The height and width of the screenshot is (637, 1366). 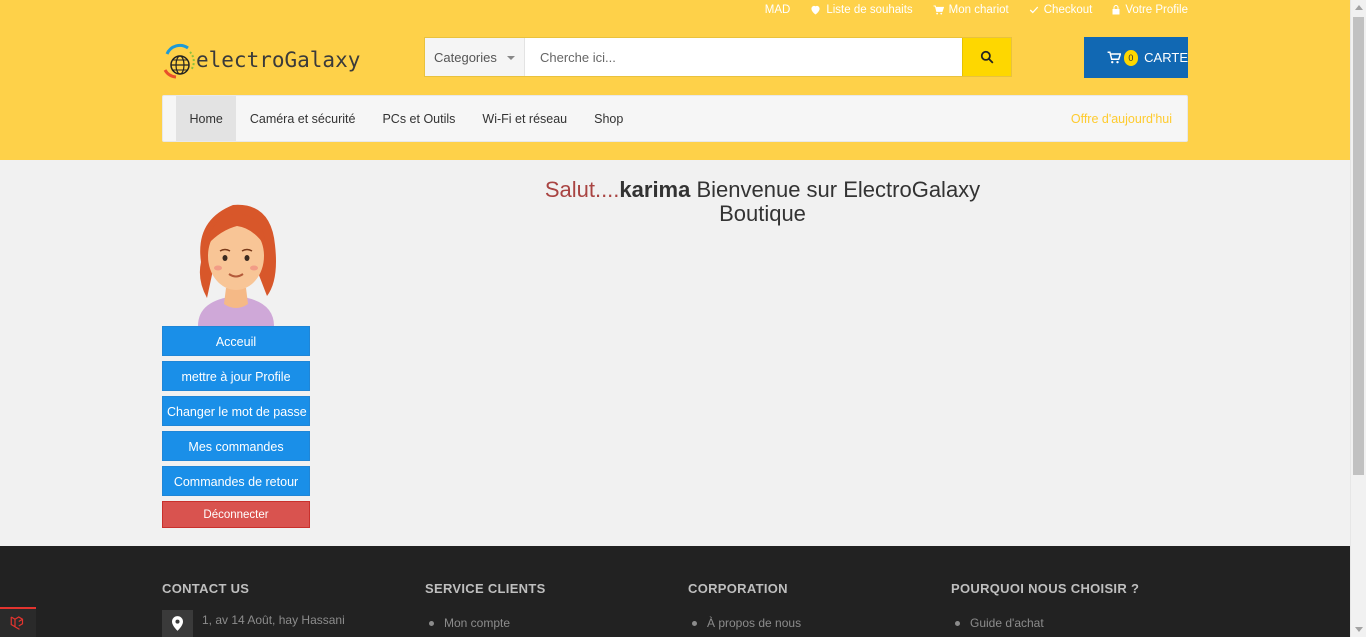 What do you see at coordinates (477, 623) in the screenshot?
I see `footer-link-label: Mon compte` at bounding box center [477, 623].